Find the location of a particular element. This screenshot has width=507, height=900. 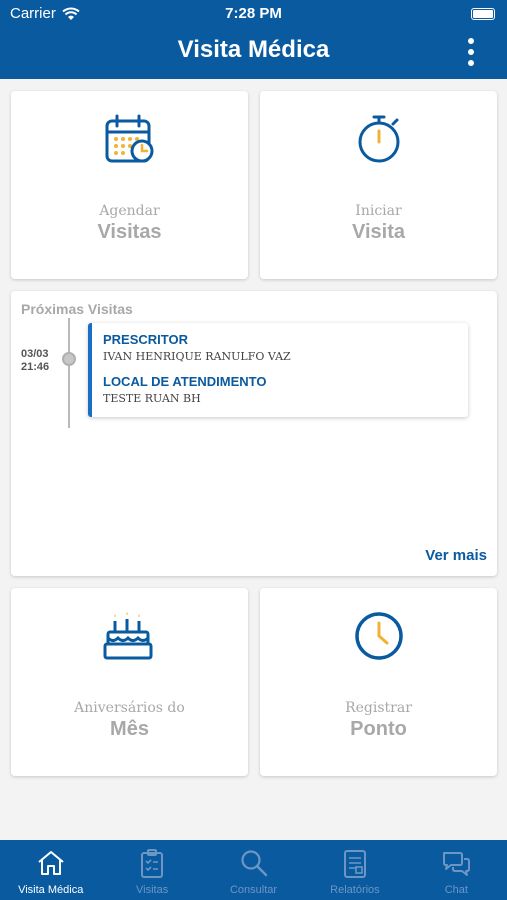

tab-reports: Relatórios is located at coordinates (354, 870).